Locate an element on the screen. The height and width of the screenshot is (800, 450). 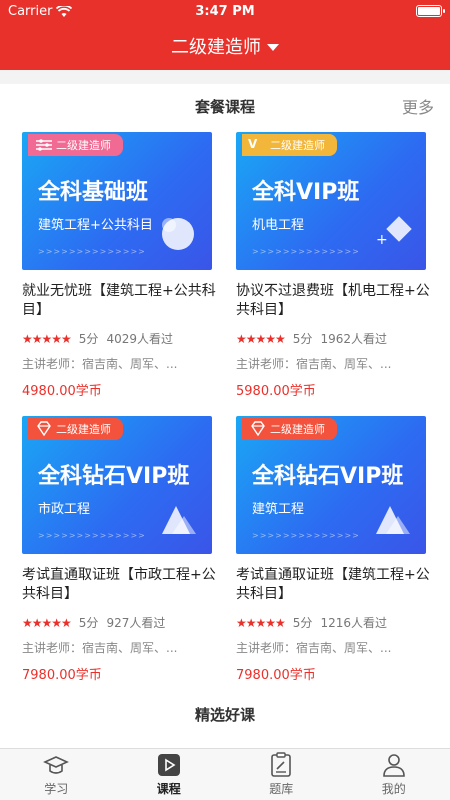
price: 5980.00学币 is located at coordinates (276, 391).